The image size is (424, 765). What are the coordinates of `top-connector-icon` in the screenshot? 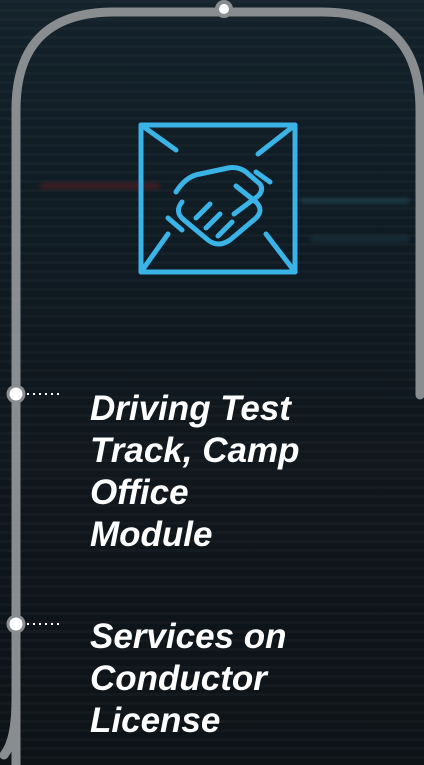 It's located at (224, 9).